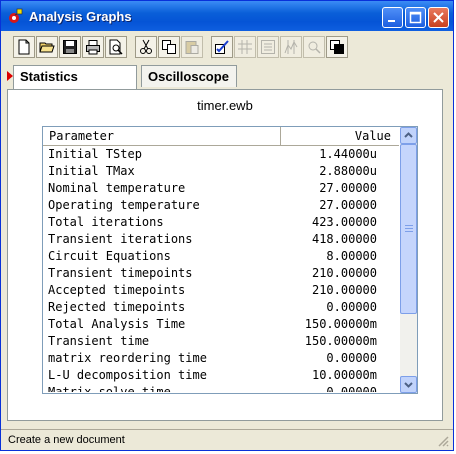 Image resolution: width=456 pixels, height=454 pixels. What do you see at coordinates (127, 358) in the screenshot?
I see `parameter-cell: matrix reordering time` at bounding box center [127, 358].